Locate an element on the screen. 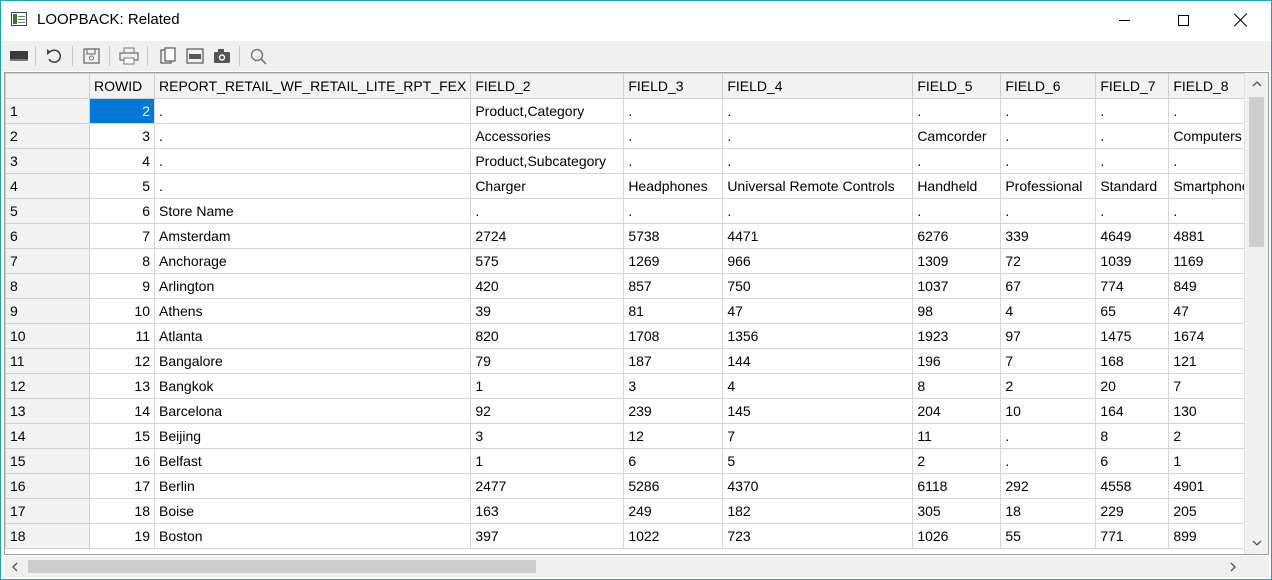  row-header: 7 is located at coordinates (47, 261).